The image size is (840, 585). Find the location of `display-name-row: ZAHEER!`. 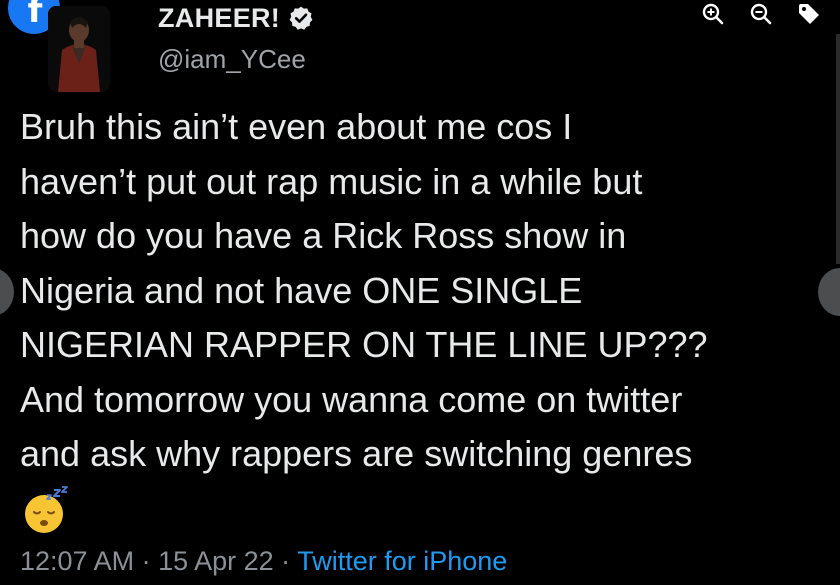

display-name-row: ZAHEER! is located at coordinates (236, 18).